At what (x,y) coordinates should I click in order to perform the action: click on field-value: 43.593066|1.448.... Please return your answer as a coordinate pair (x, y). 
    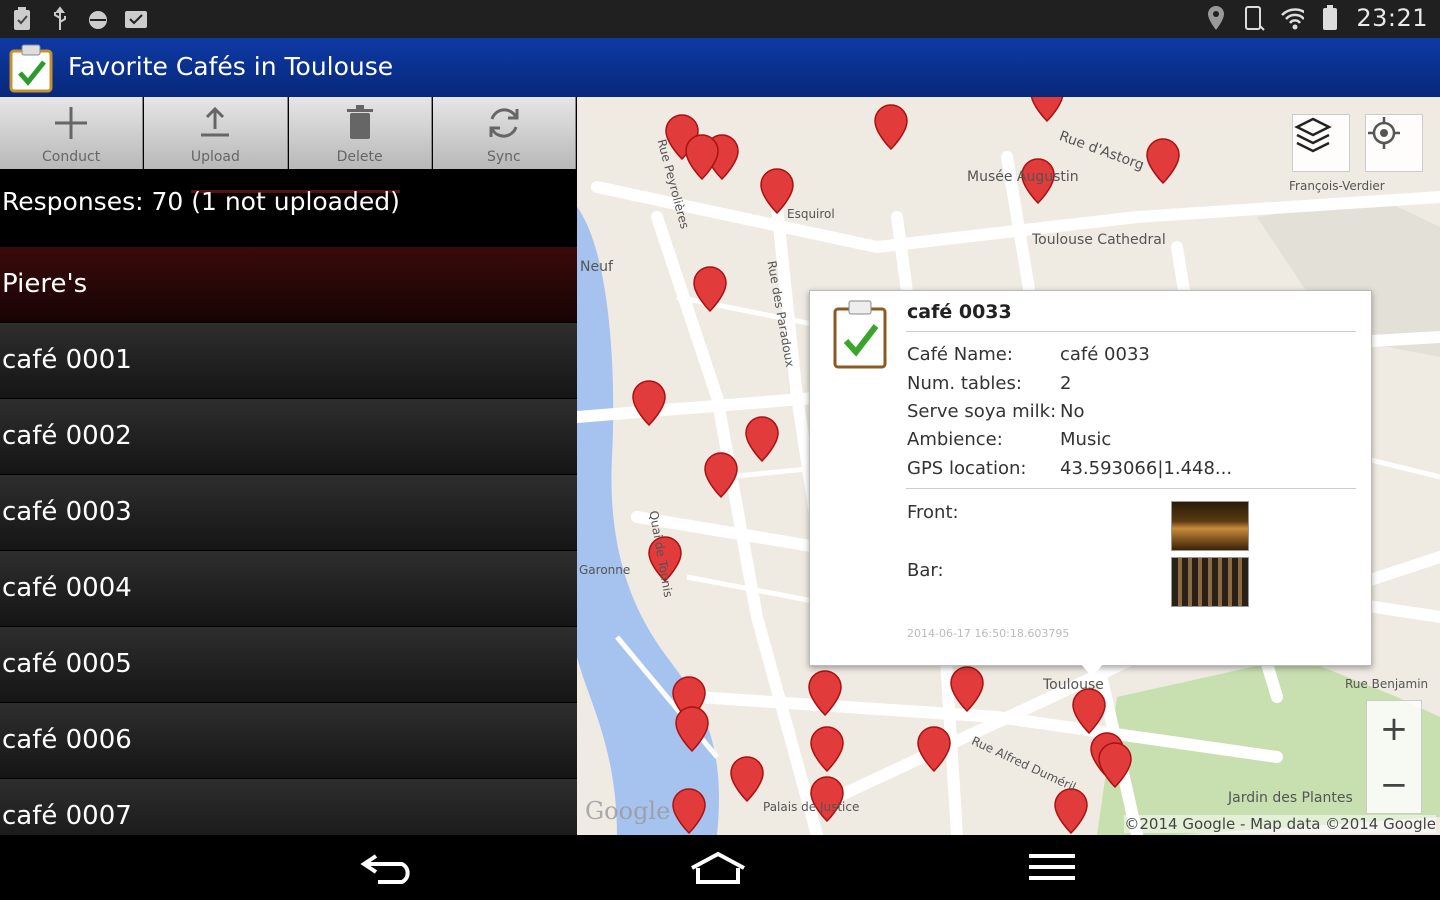
    Looking at the image, I should click on (1146, 468).